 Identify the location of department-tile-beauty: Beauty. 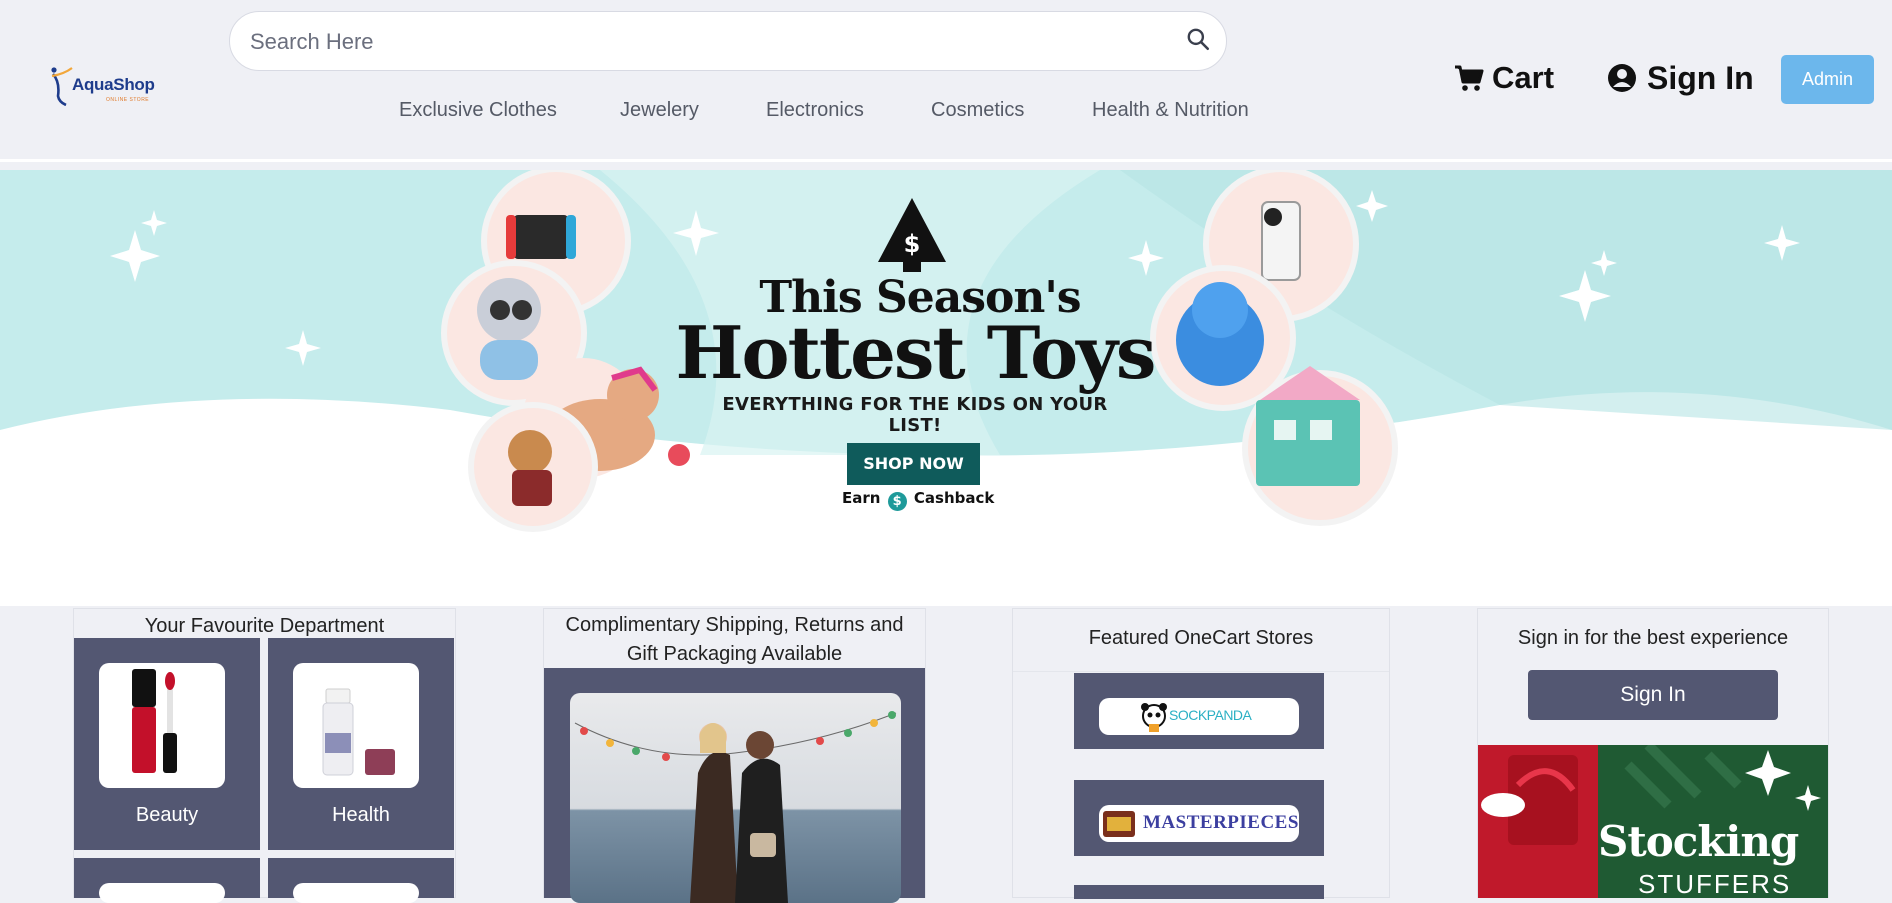
(167, 744).